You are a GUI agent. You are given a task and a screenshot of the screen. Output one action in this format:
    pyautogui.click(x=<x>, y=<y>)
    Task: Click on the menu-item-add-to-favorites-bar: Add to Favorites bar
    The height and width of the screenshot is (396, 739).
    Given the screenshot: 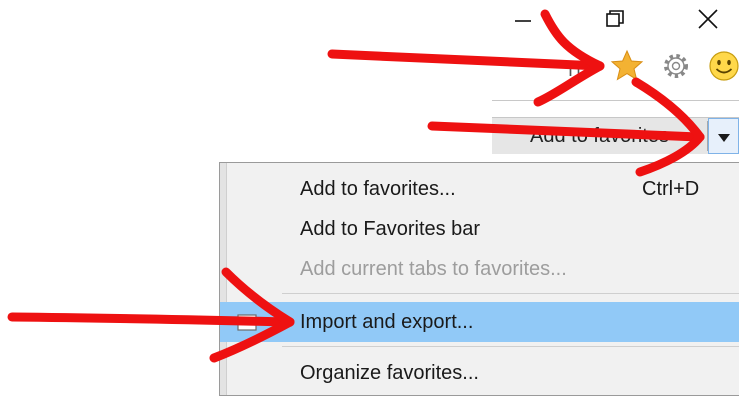 What is the action you would take?
    pyautogui.click(x=479, y=229)
    